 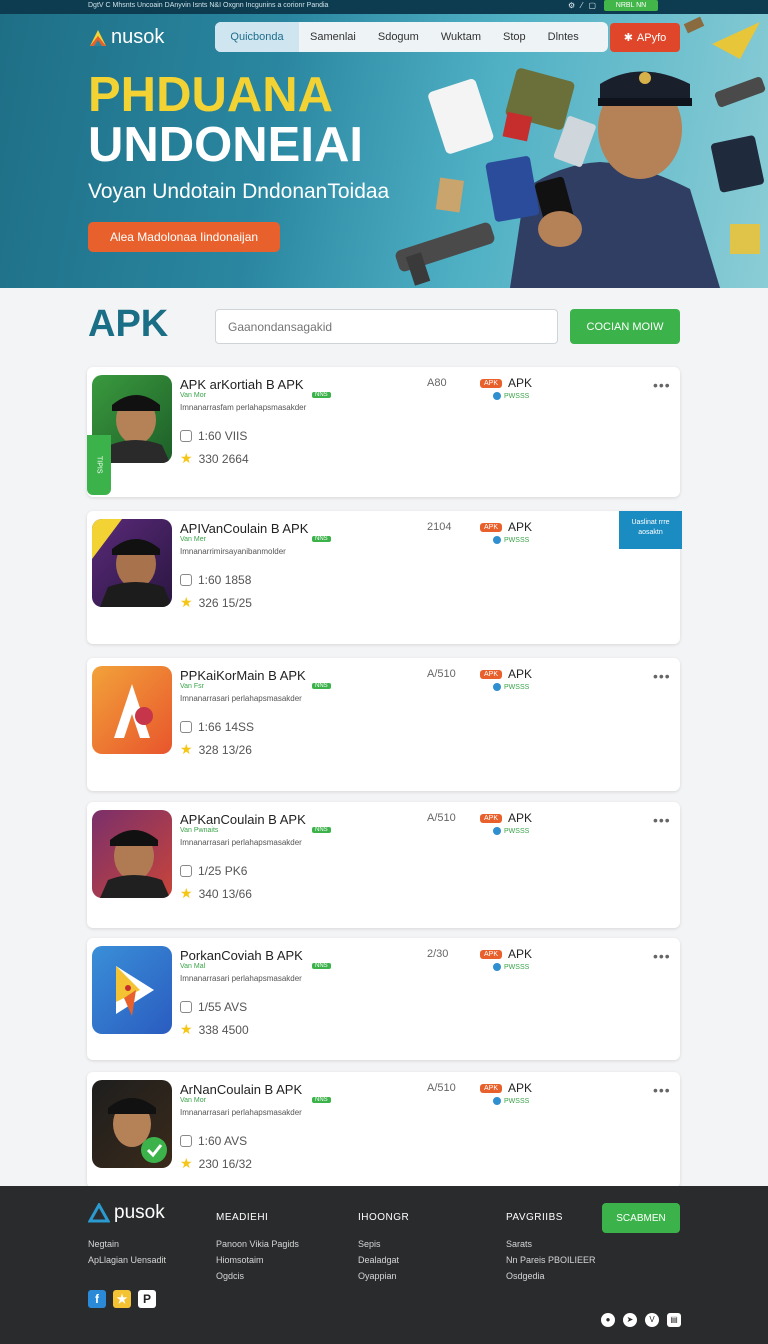 I want to click on app-title: APIVanCoulain B APK, so click(x=244, y=528).